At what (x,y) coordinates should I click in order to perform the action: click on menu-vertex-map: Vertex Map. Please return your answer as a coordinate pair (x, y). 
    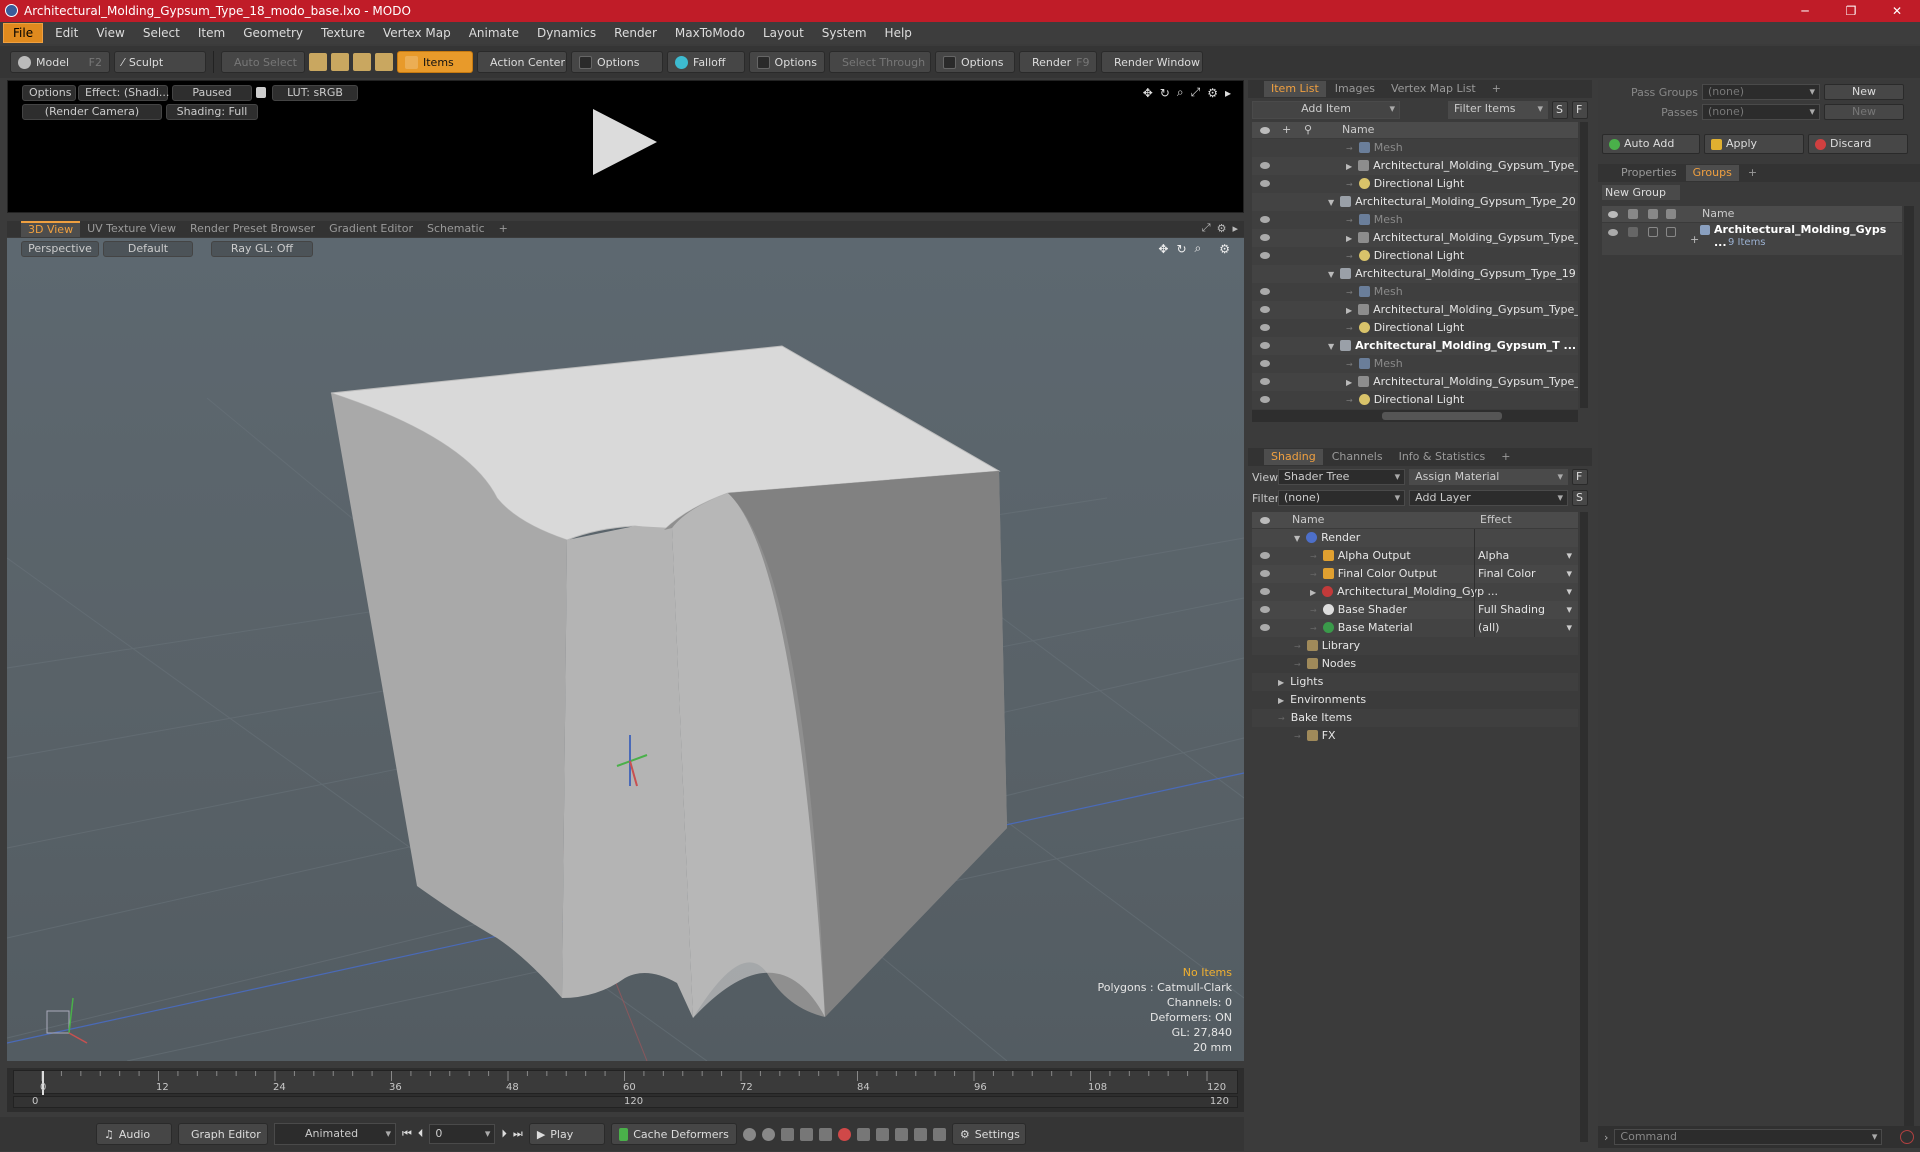
    Looking at the image, I should click on (417, 33).